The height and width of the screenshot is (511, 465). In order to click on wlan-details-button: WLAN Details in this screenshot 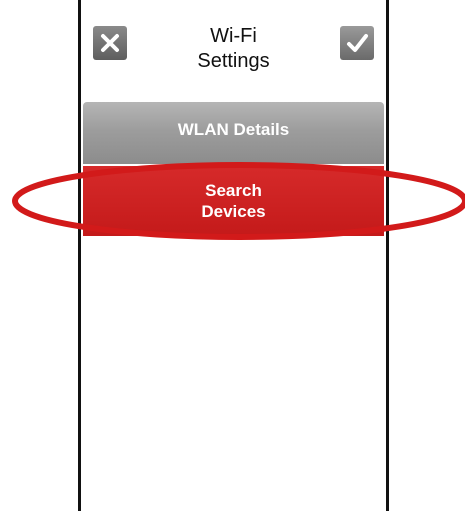, I will do `click(233, 133)`.